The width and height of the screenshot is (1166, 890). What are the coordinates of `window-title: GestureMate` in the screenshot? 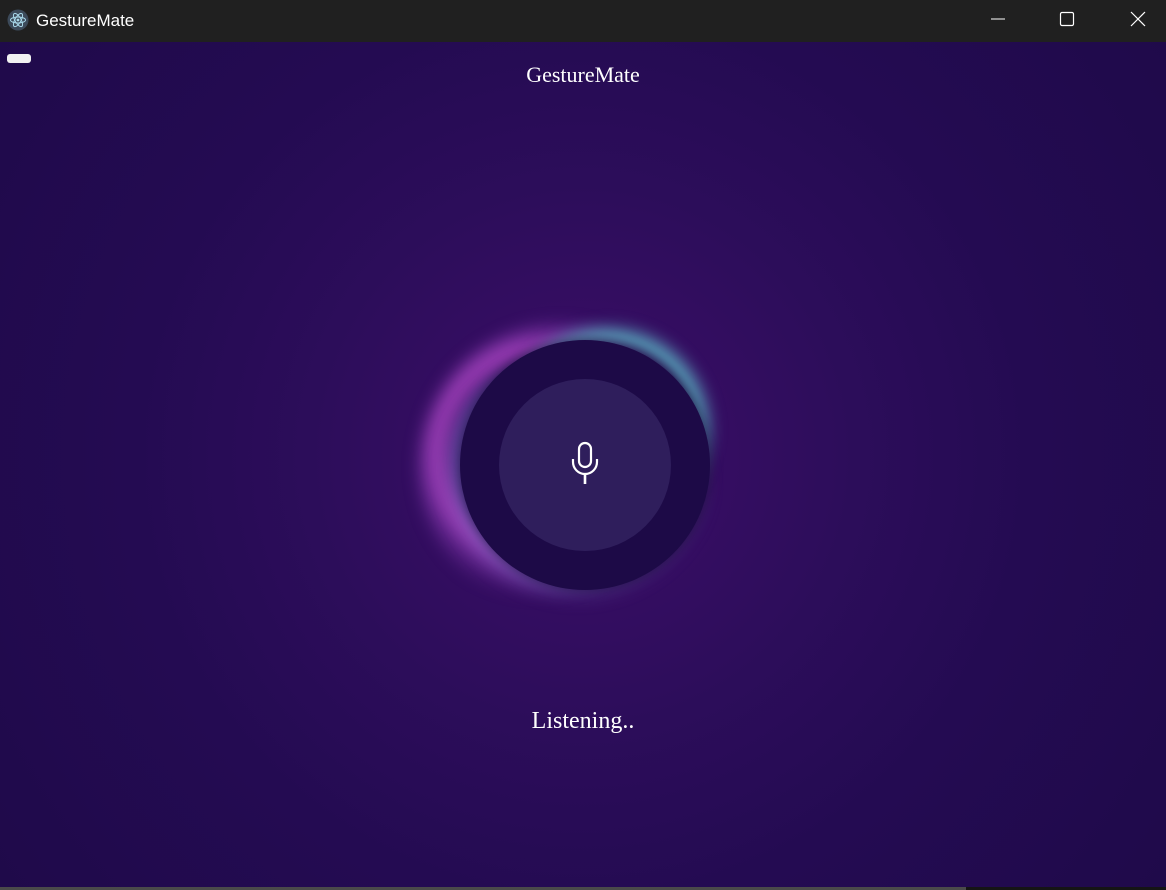 It's located at (85, 20).